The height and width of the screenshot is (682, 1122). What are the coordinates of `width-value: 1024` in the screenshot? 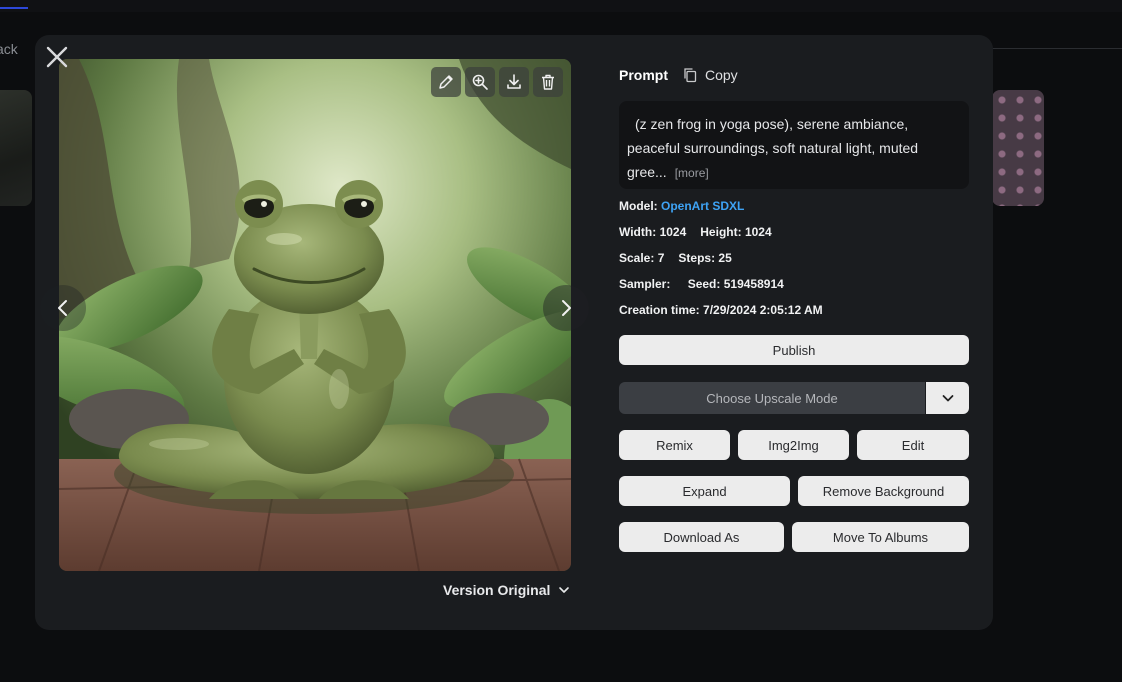 It's located at (673, 232).